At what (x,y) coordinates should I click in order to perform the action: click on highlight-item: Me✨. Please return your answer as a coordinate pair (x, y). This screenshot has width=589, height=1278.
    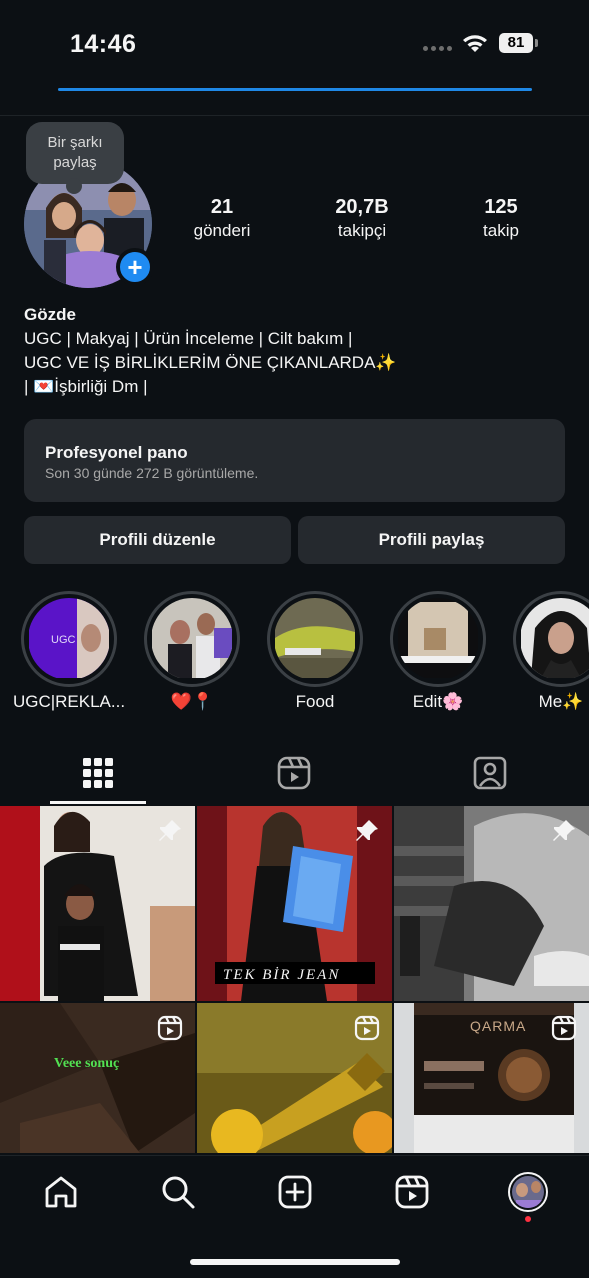
    Looking at the image, I should click on (551, 651).